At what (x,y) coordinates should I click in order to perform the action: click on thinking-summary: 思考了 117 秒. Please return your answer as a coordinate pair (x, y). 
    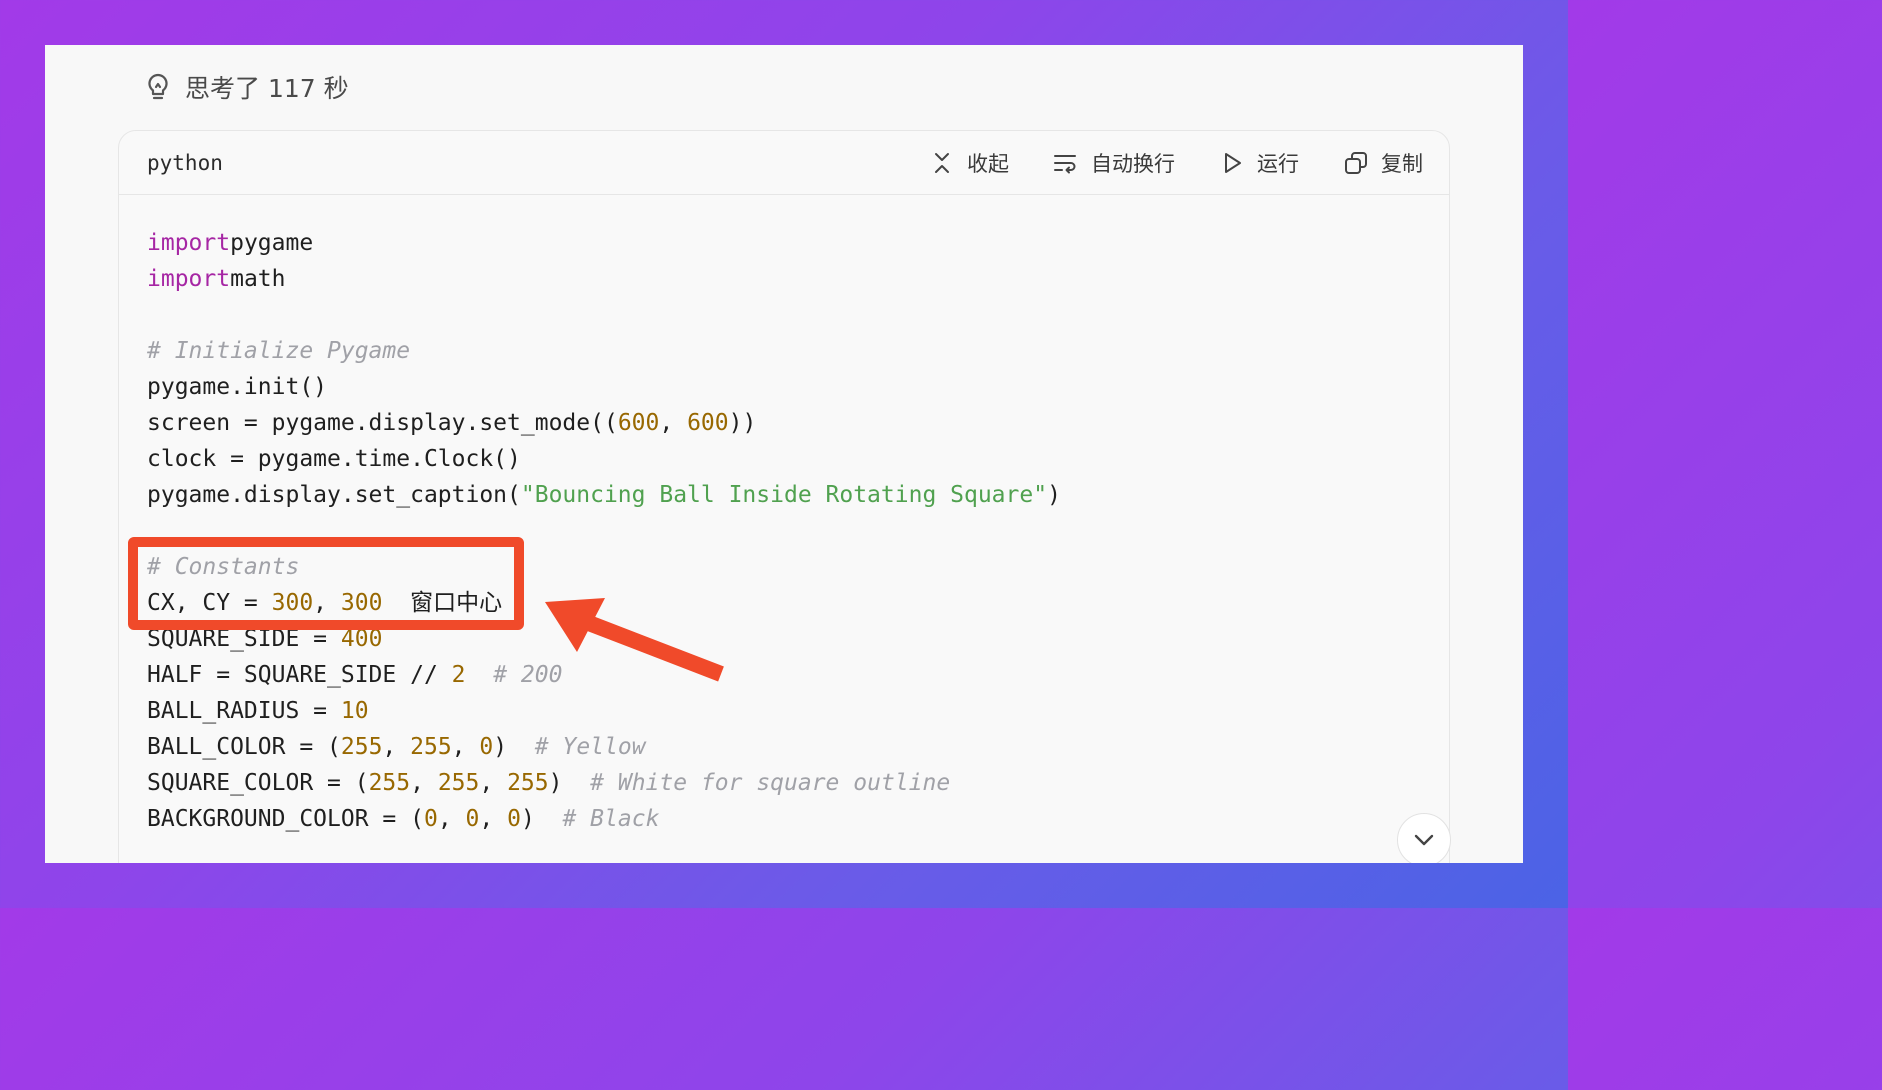
    Looking at the image, I should click on (247, 87).